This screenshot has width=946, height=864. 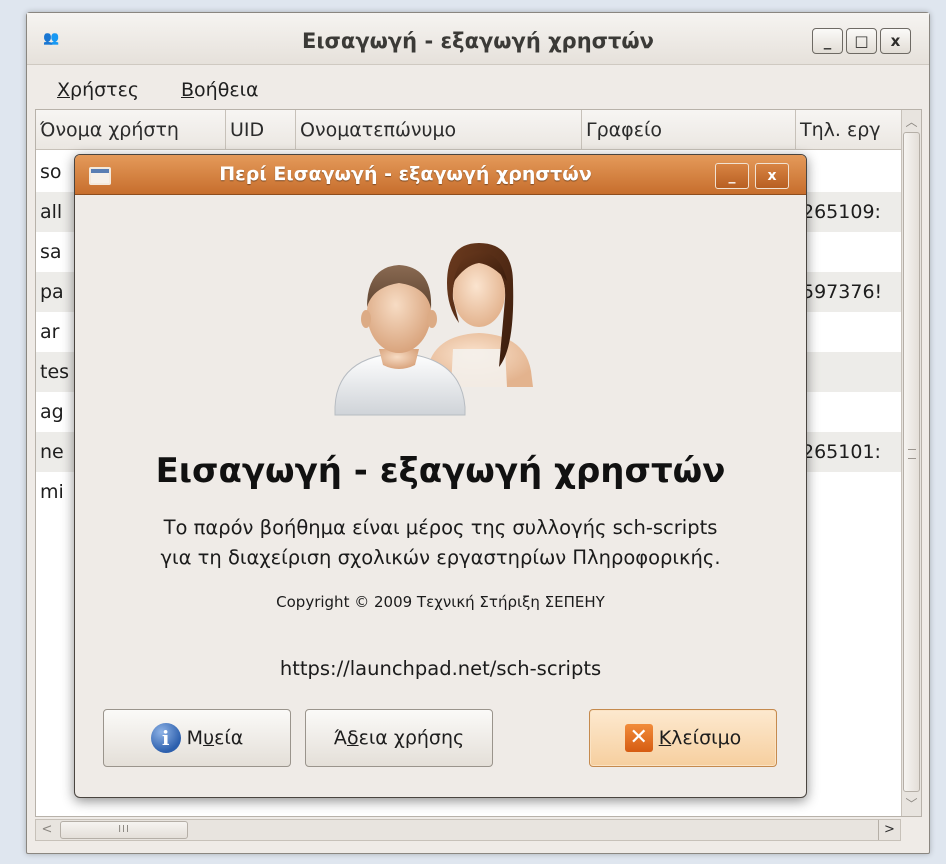 I want to click on users-icon, so click(x=433, y=329).